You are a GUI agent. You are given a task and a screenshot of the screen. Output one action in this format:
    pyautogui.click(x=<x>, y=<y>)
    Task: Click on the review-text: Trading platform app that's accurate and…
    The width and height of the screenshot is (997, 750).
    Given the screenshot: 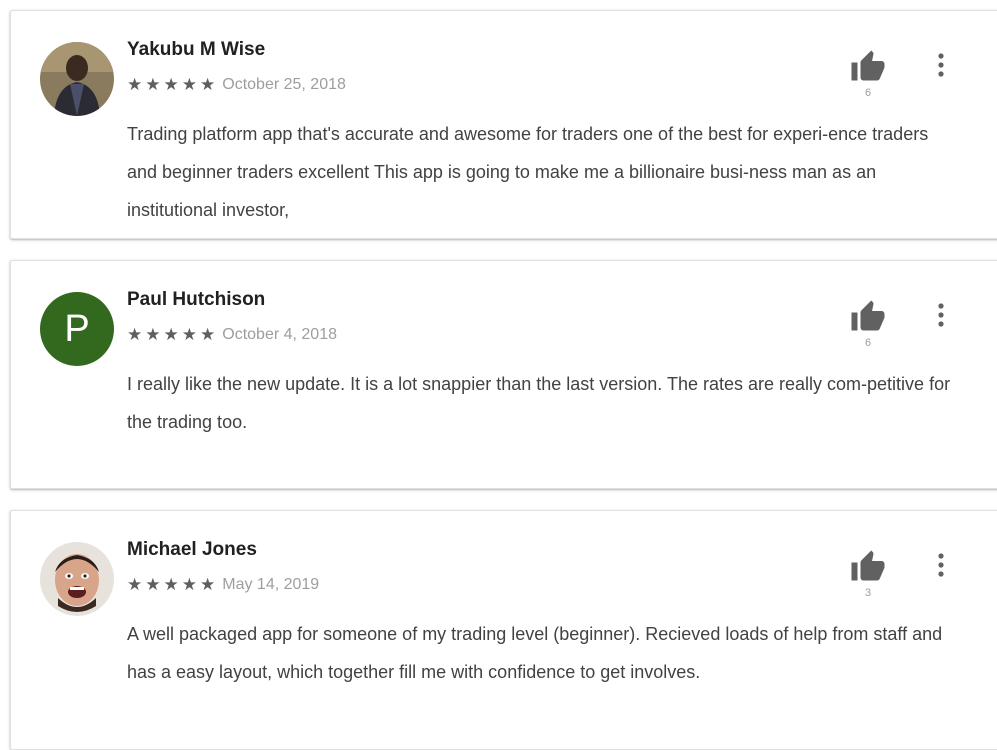 What is the action you would take?
    pyautogui.click(x=528, y=172)
    